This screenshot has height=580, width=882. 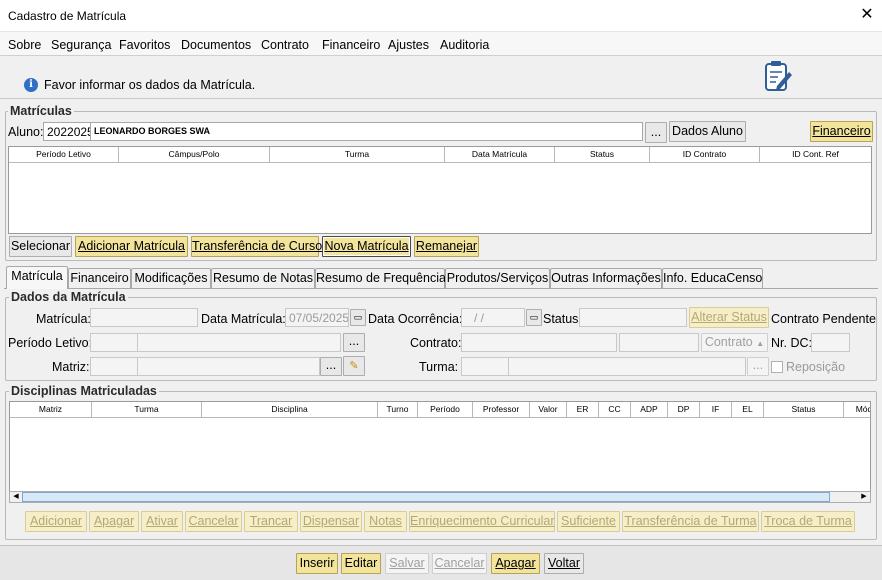 I want to click on tab-outras-informacoes: Outras Informações, so click(x=606, y=278).